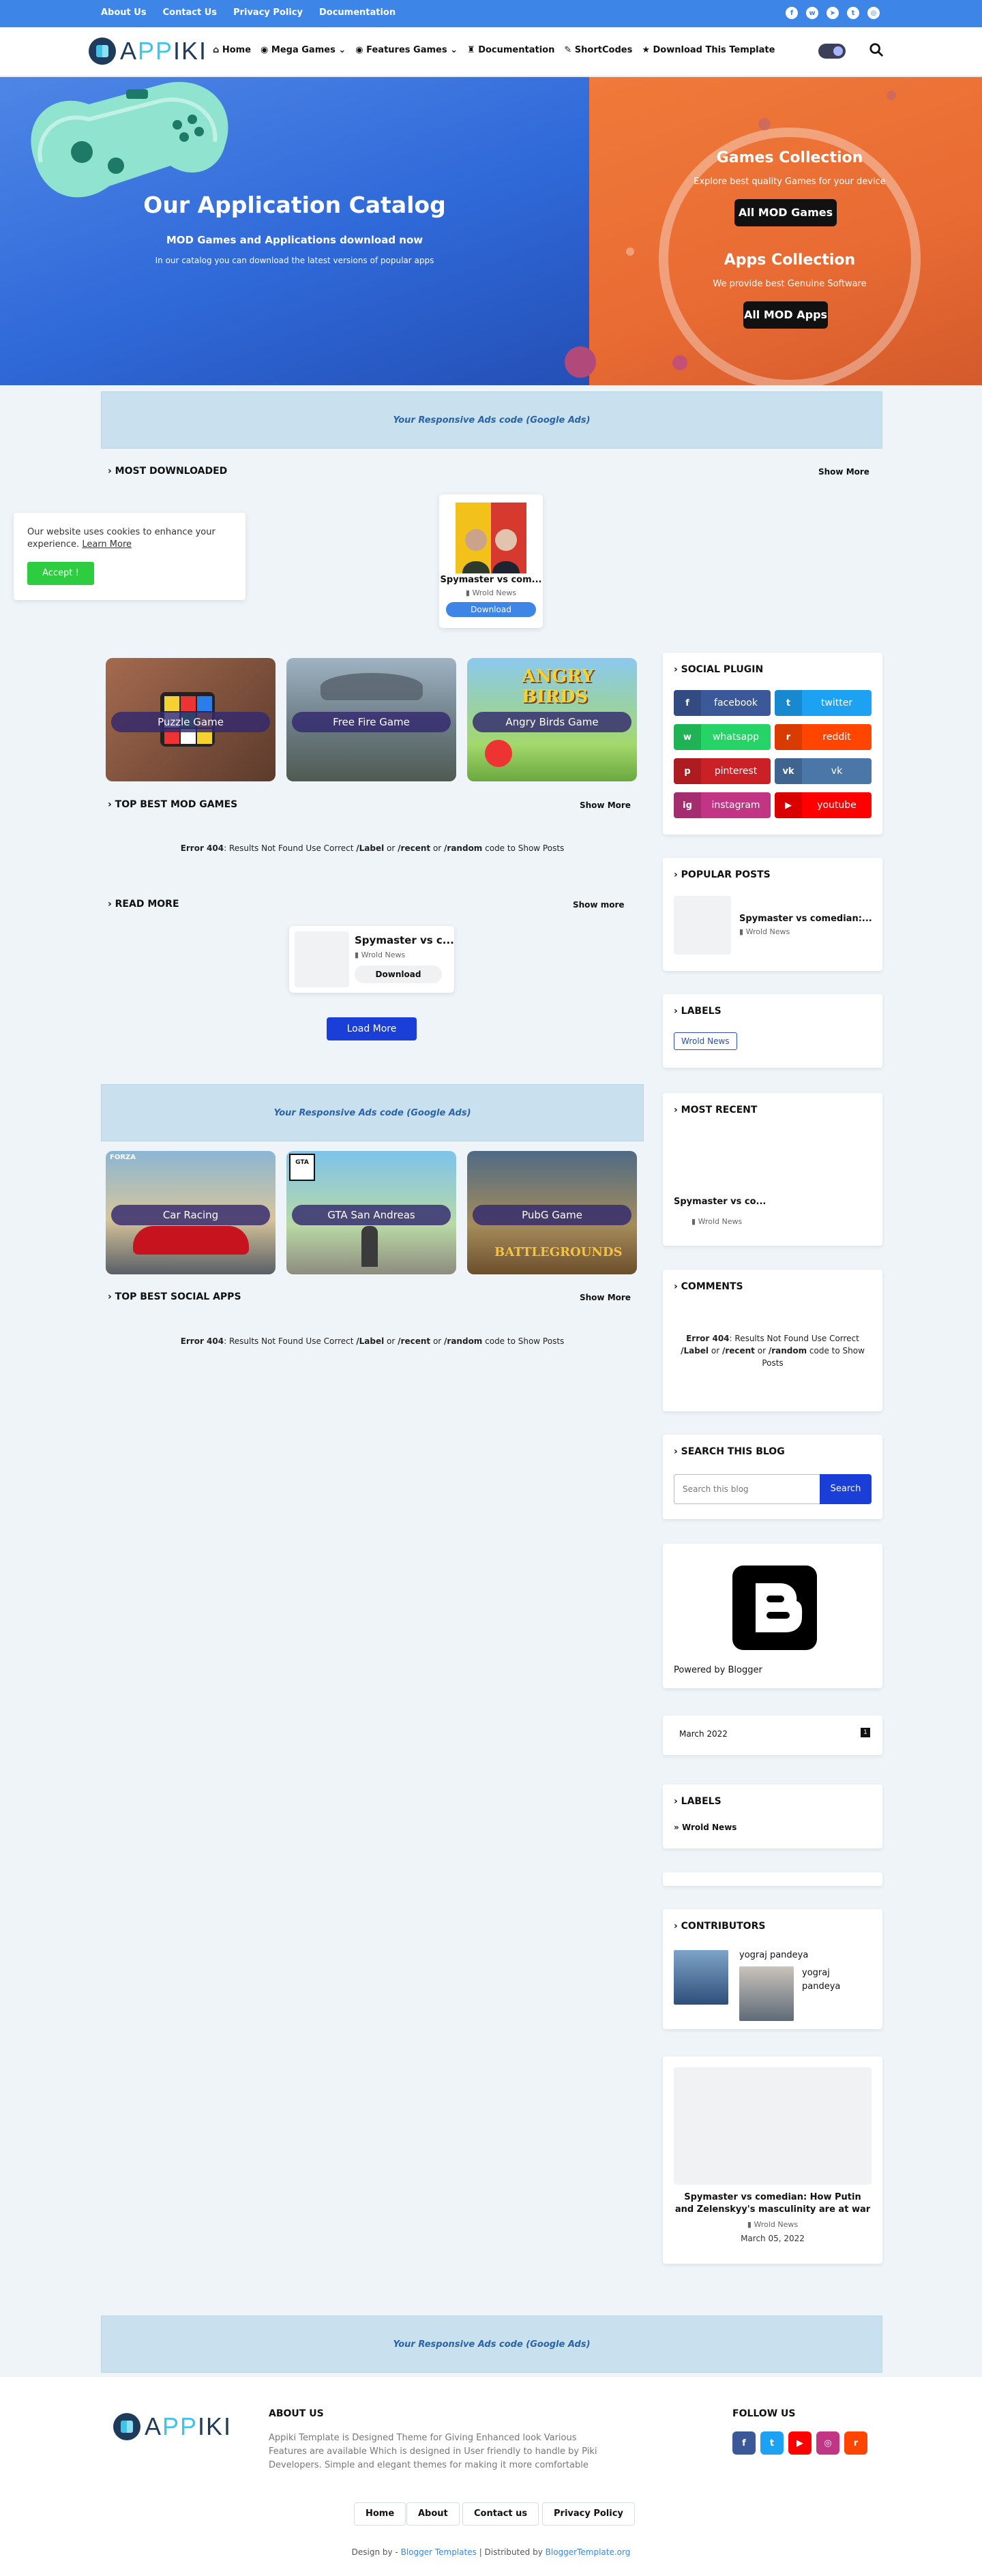 This screenshot has height=2576, width=982. Describe the element at coordinates (433, 2514) in the screenshot. I see `footer-link-about: About` at that location.